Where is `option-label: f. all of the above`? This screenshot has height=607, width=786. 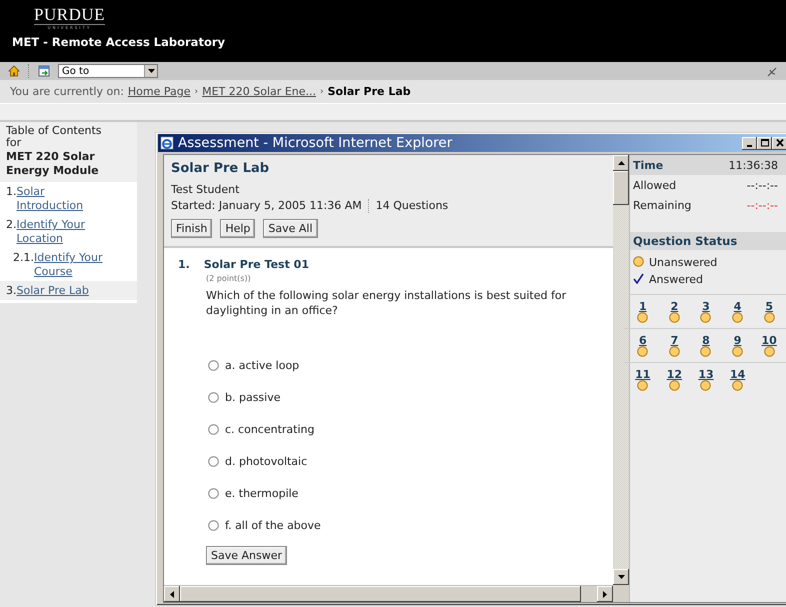
option-label: f. all of the above is located at coordinates (273, 525).